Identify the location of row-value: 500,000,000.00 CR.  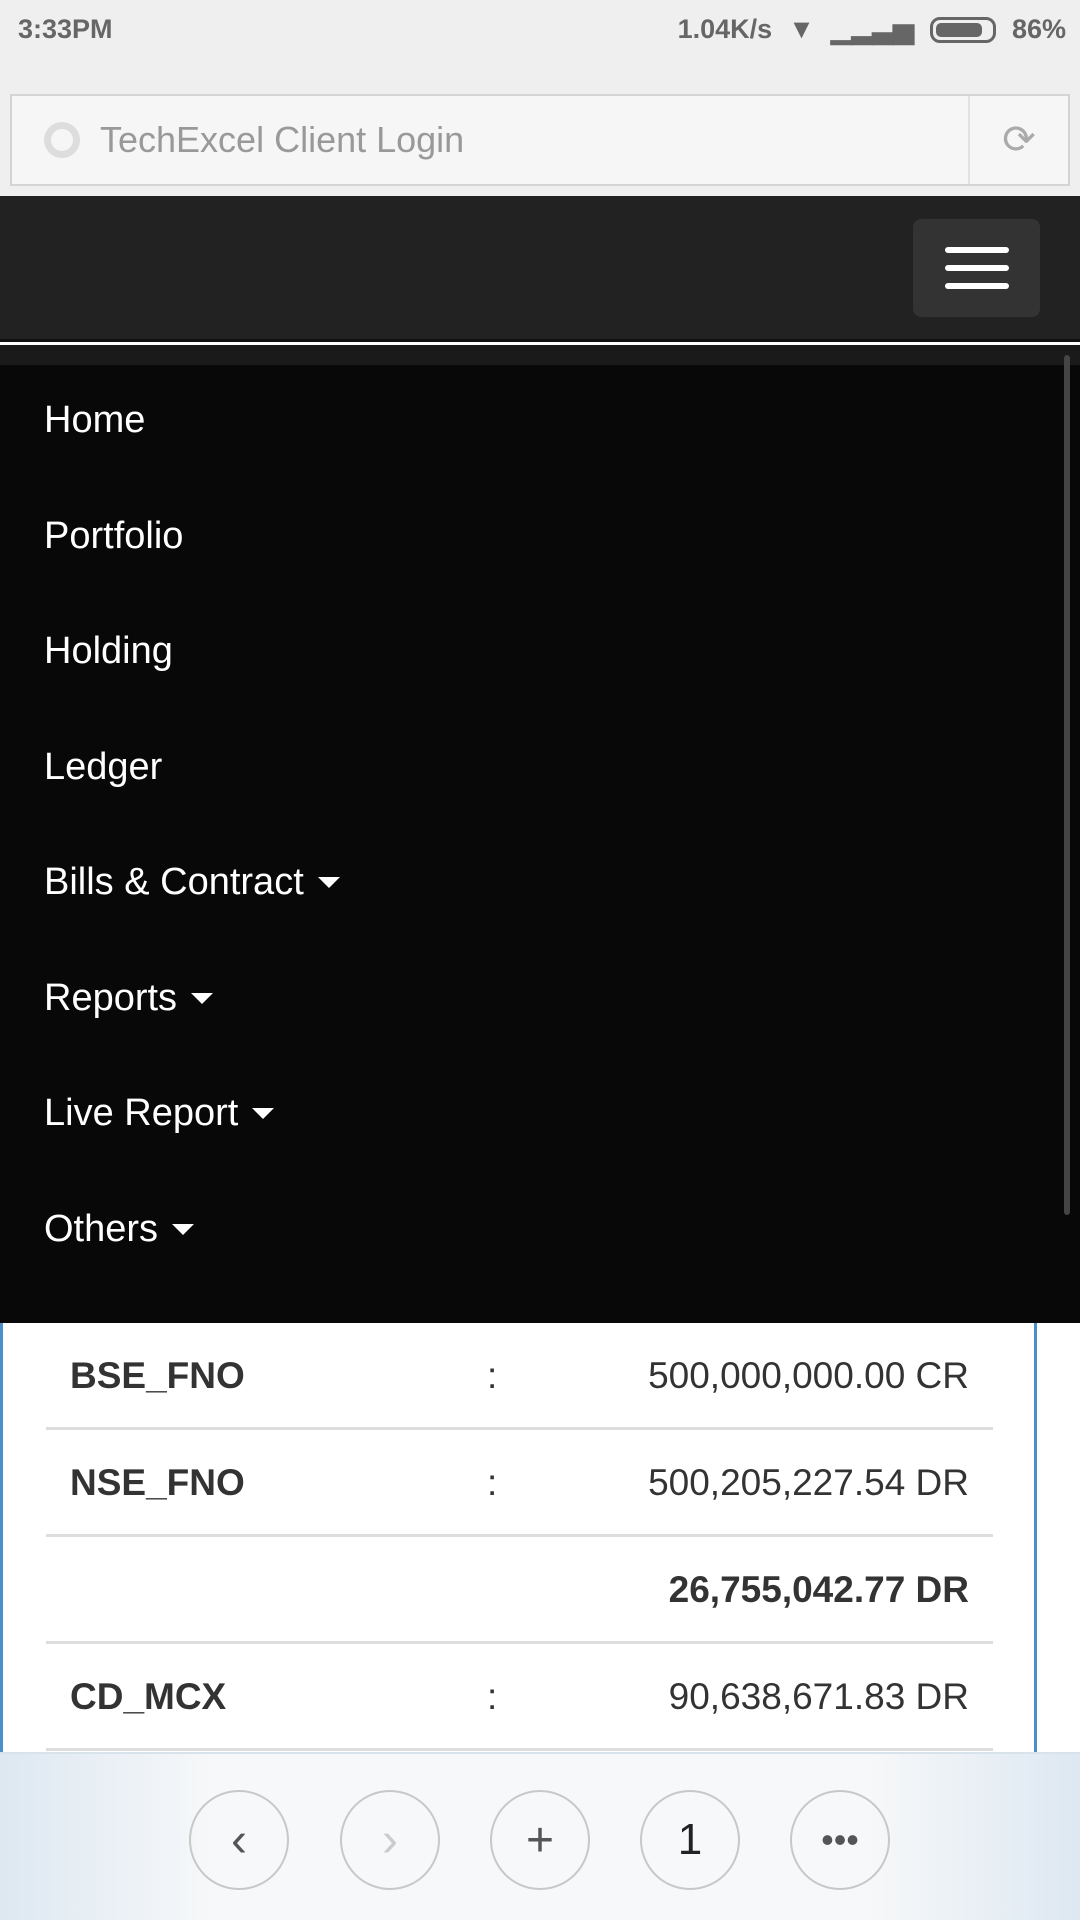
(808, 1375).